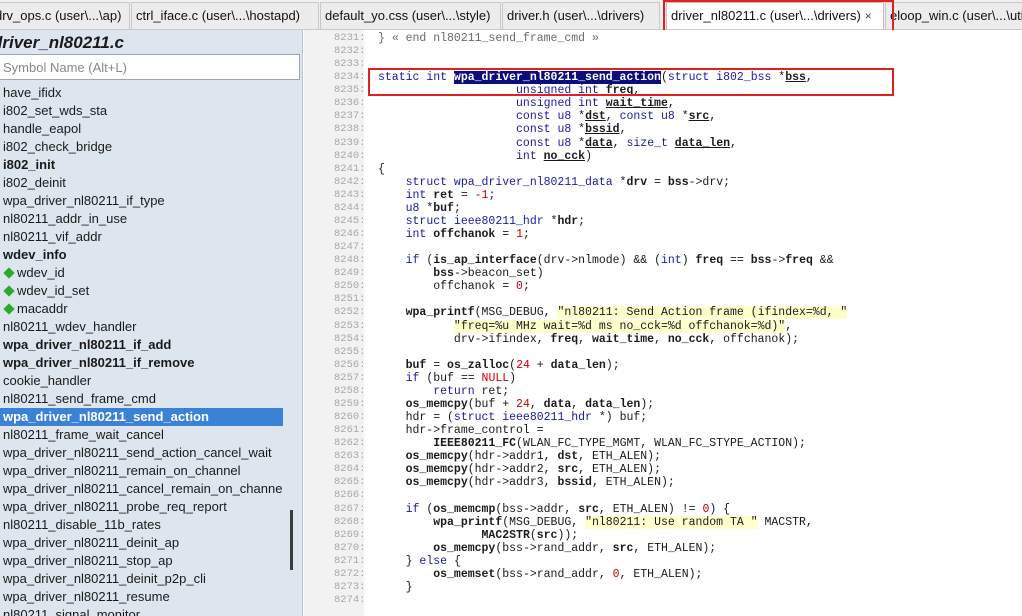  I want to click on symbol-item: nl80211_wdev_handler, so click(141, 327).